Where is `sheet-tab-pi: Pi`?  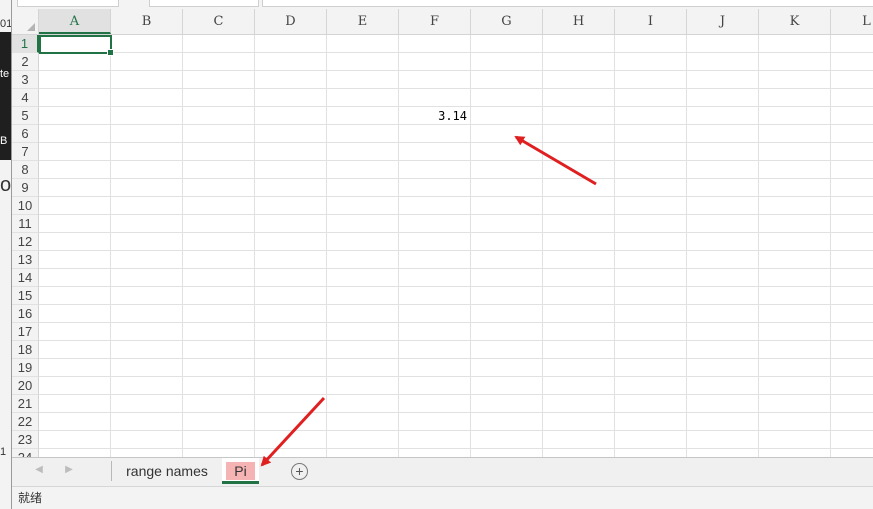
sheet-tab-pi: Pi is located at coordinates (240, 471).